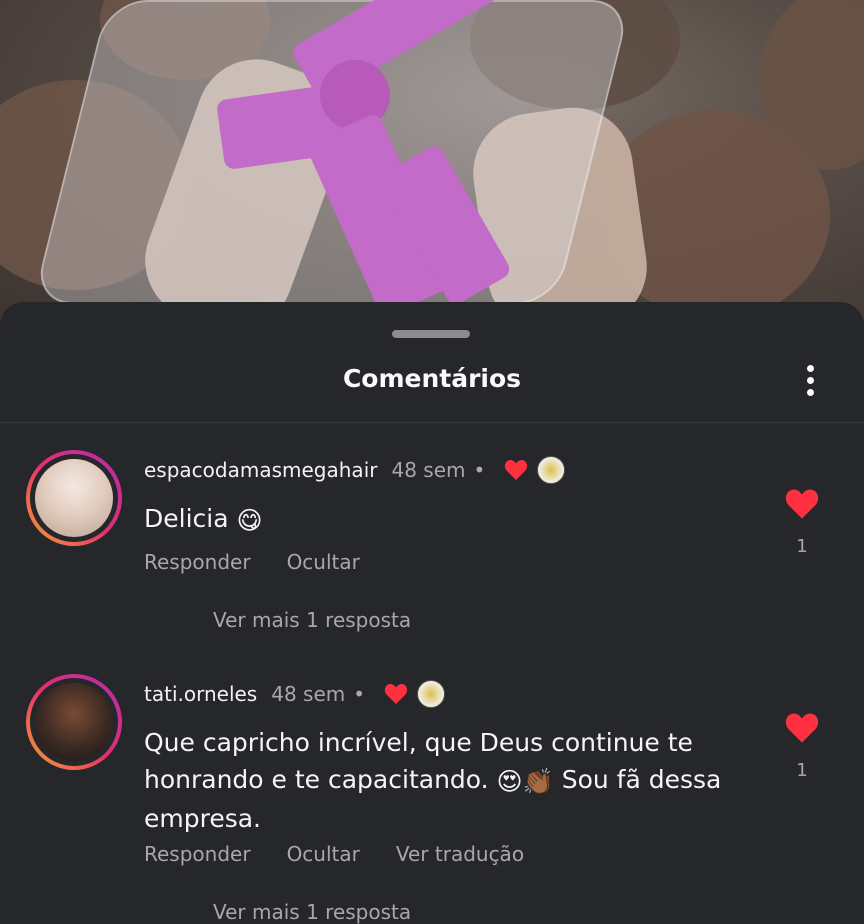 The height and width of the screenshot is (924, 864). What do you see at coordinates (431, 334) in the screenshot?
I see `sheet-drag-handle` at bounding box center [431, 334].